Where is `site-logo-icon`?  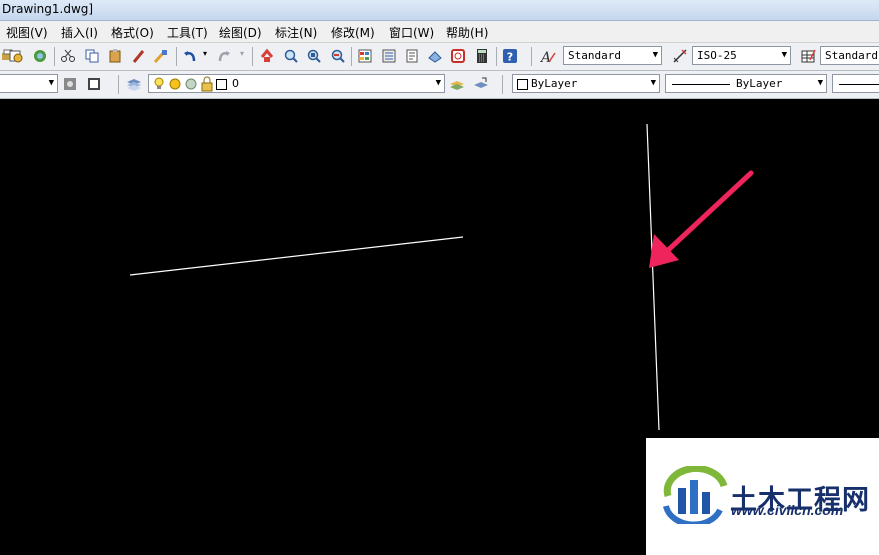 site-logo-icon is located at coordinates (695, 495).